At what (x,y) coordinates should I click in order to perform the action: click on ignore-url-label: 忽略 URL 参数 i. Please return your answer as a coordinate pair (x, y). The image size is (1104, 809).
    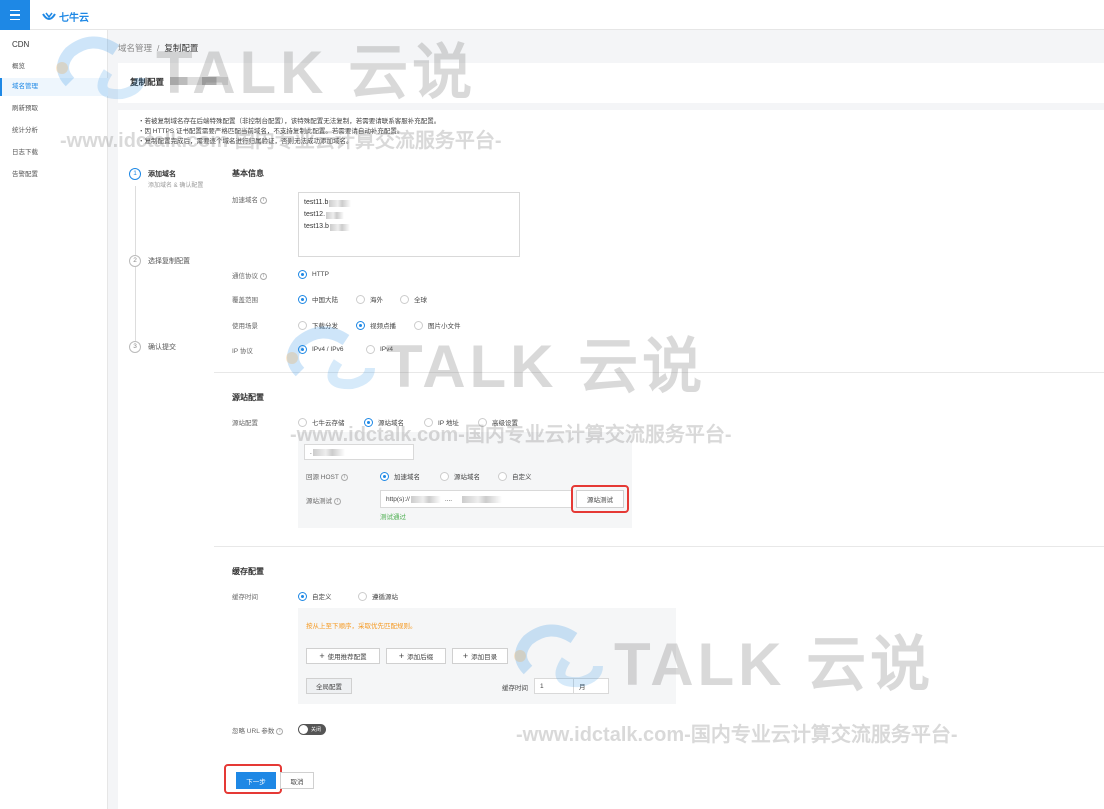
    Looking at the image, I should click on (258, 730).